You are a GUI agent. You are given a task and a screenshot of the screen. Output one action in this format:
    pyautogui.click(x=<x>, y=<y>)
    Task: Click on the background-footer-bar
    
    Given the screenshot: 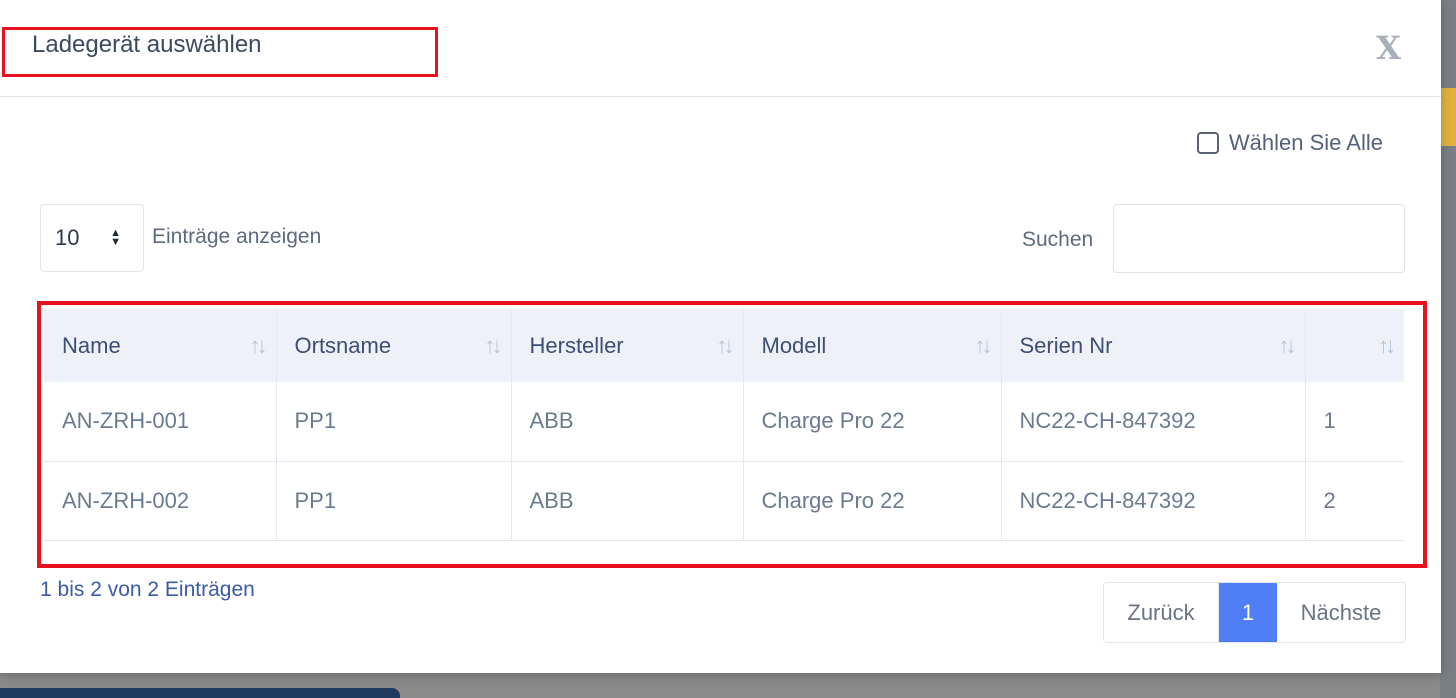 What is the action you would take?
    pyautogui.click(x=200, y=693)
    